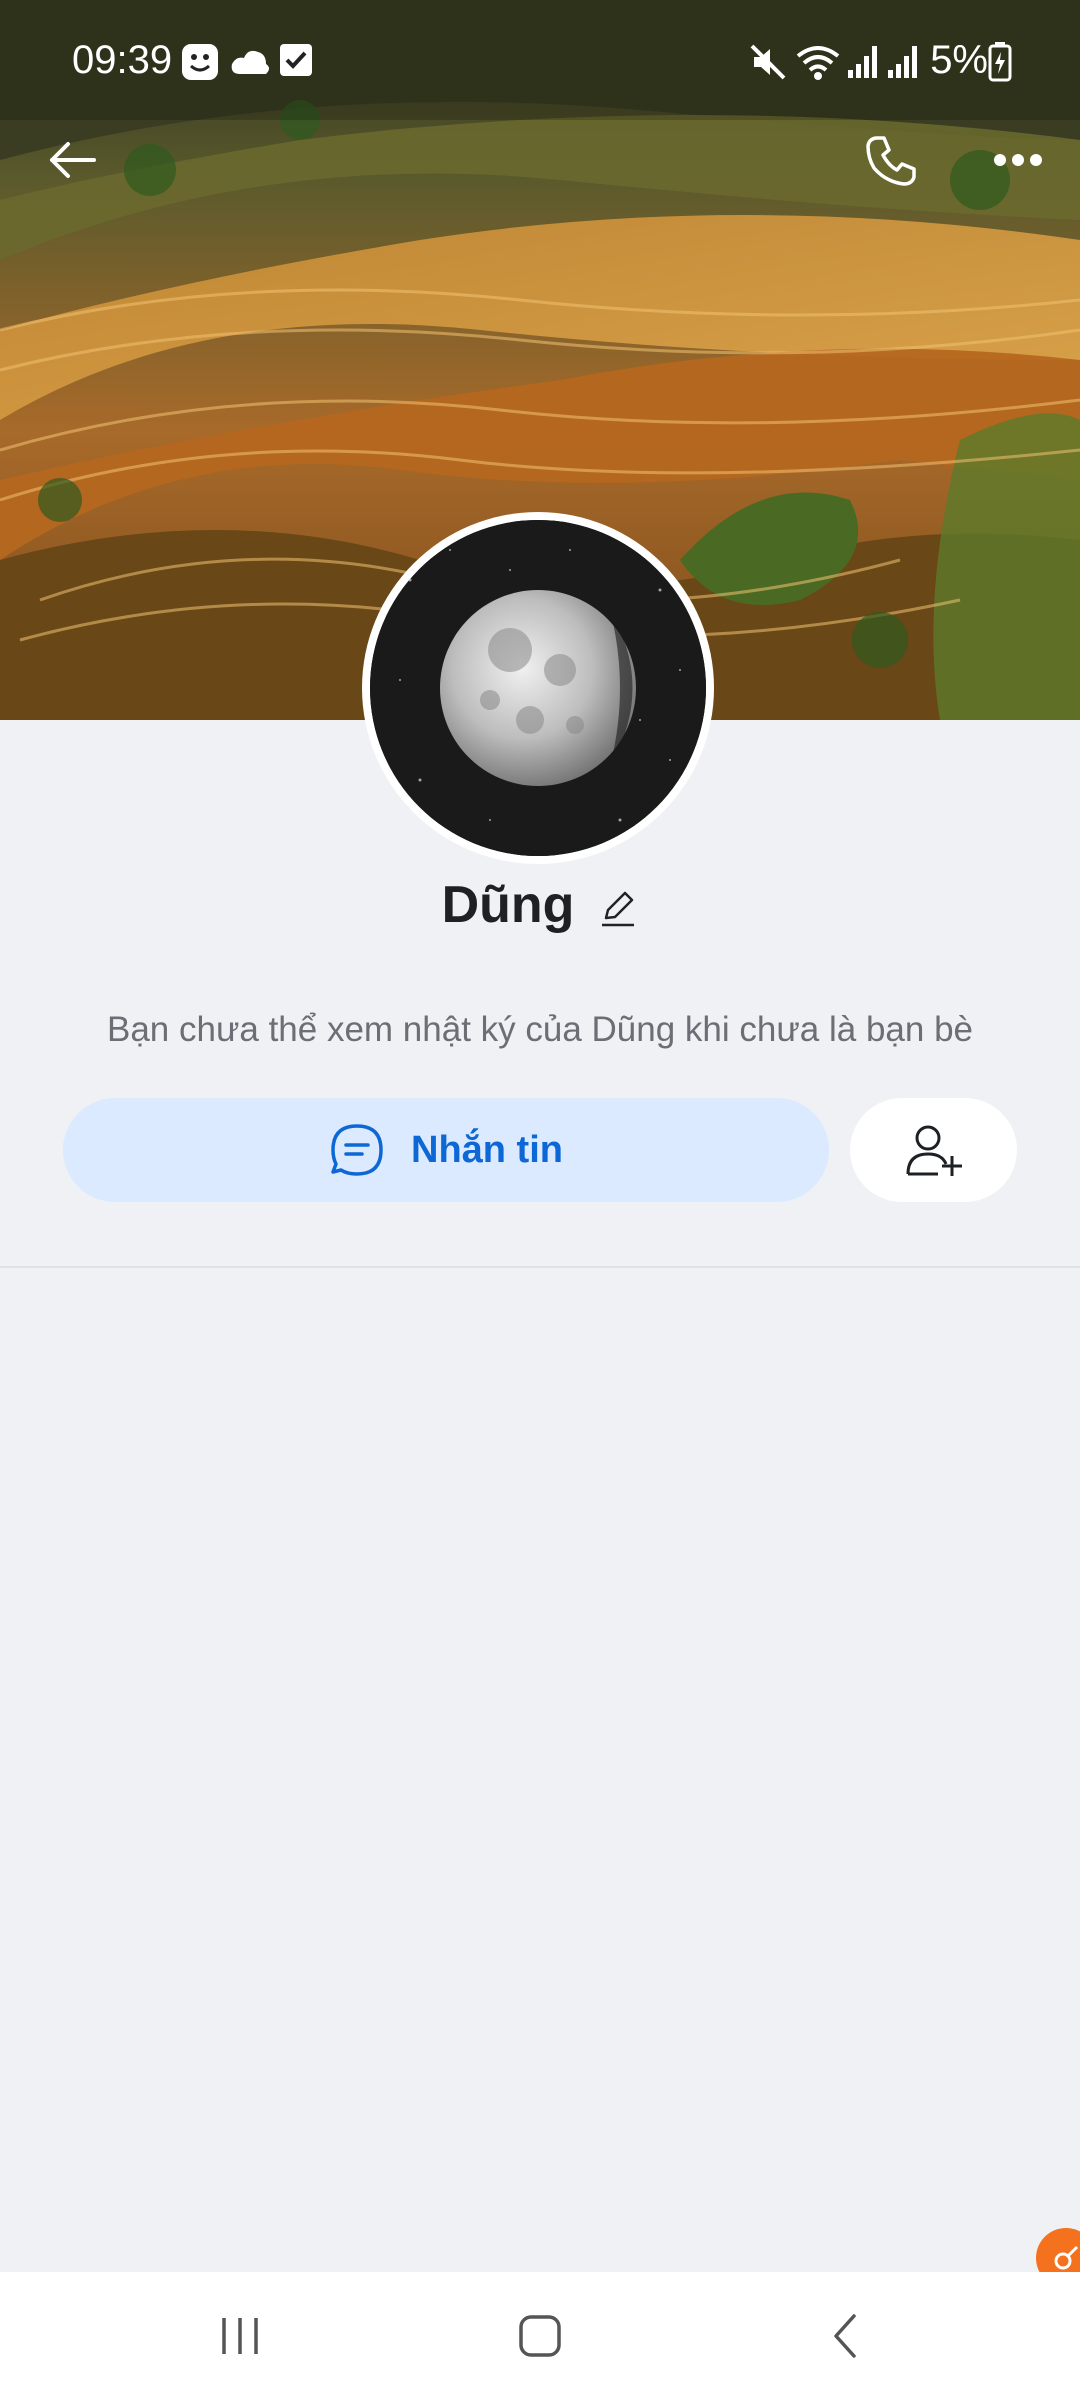 Image resolution: width=1080 pixels, height=2400 pixels. I want to click on phone-icon, so click(891, 161).